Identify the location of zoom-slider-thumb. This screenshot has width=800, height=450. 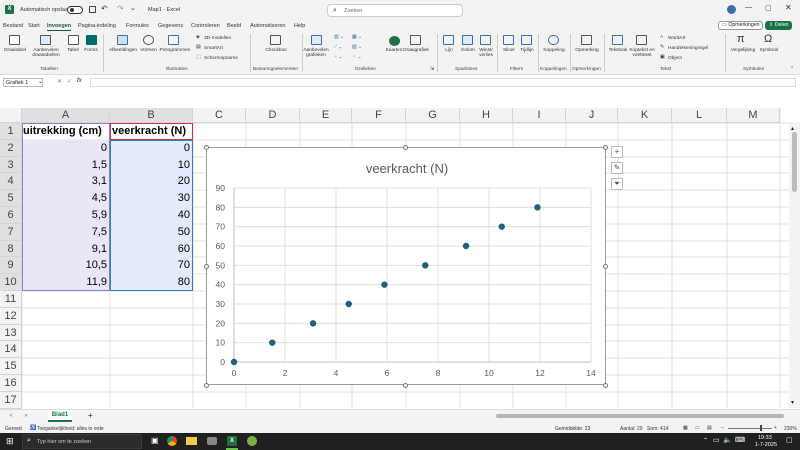
(761, 428).